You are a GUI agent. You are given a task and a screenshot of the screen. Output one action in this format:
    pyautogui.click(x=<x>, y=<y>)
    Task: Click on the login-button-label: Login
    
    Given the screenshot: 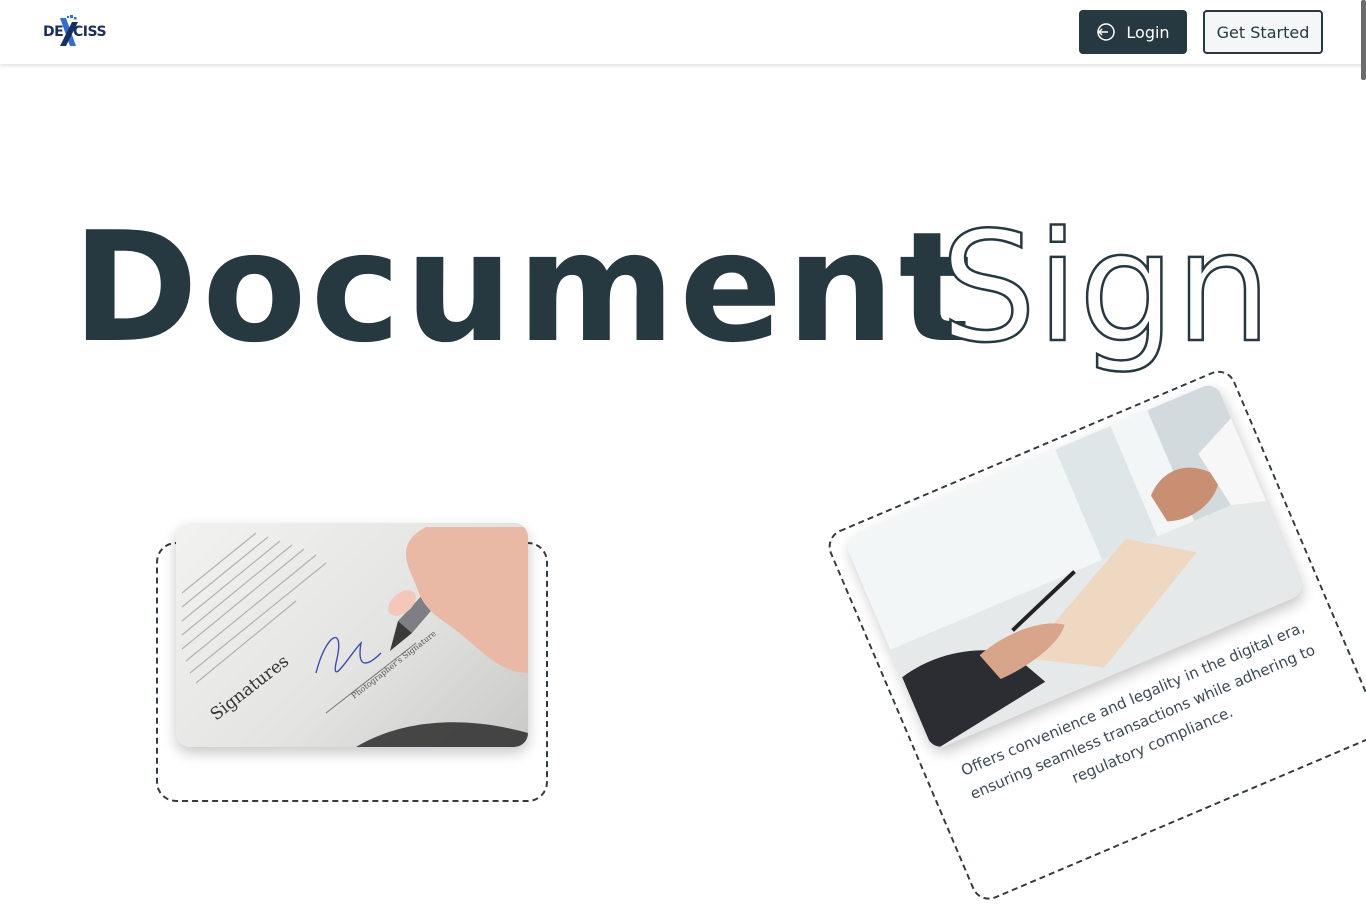 What is the action you would take?
    pyautogui.click(x=1148, y=32)
    